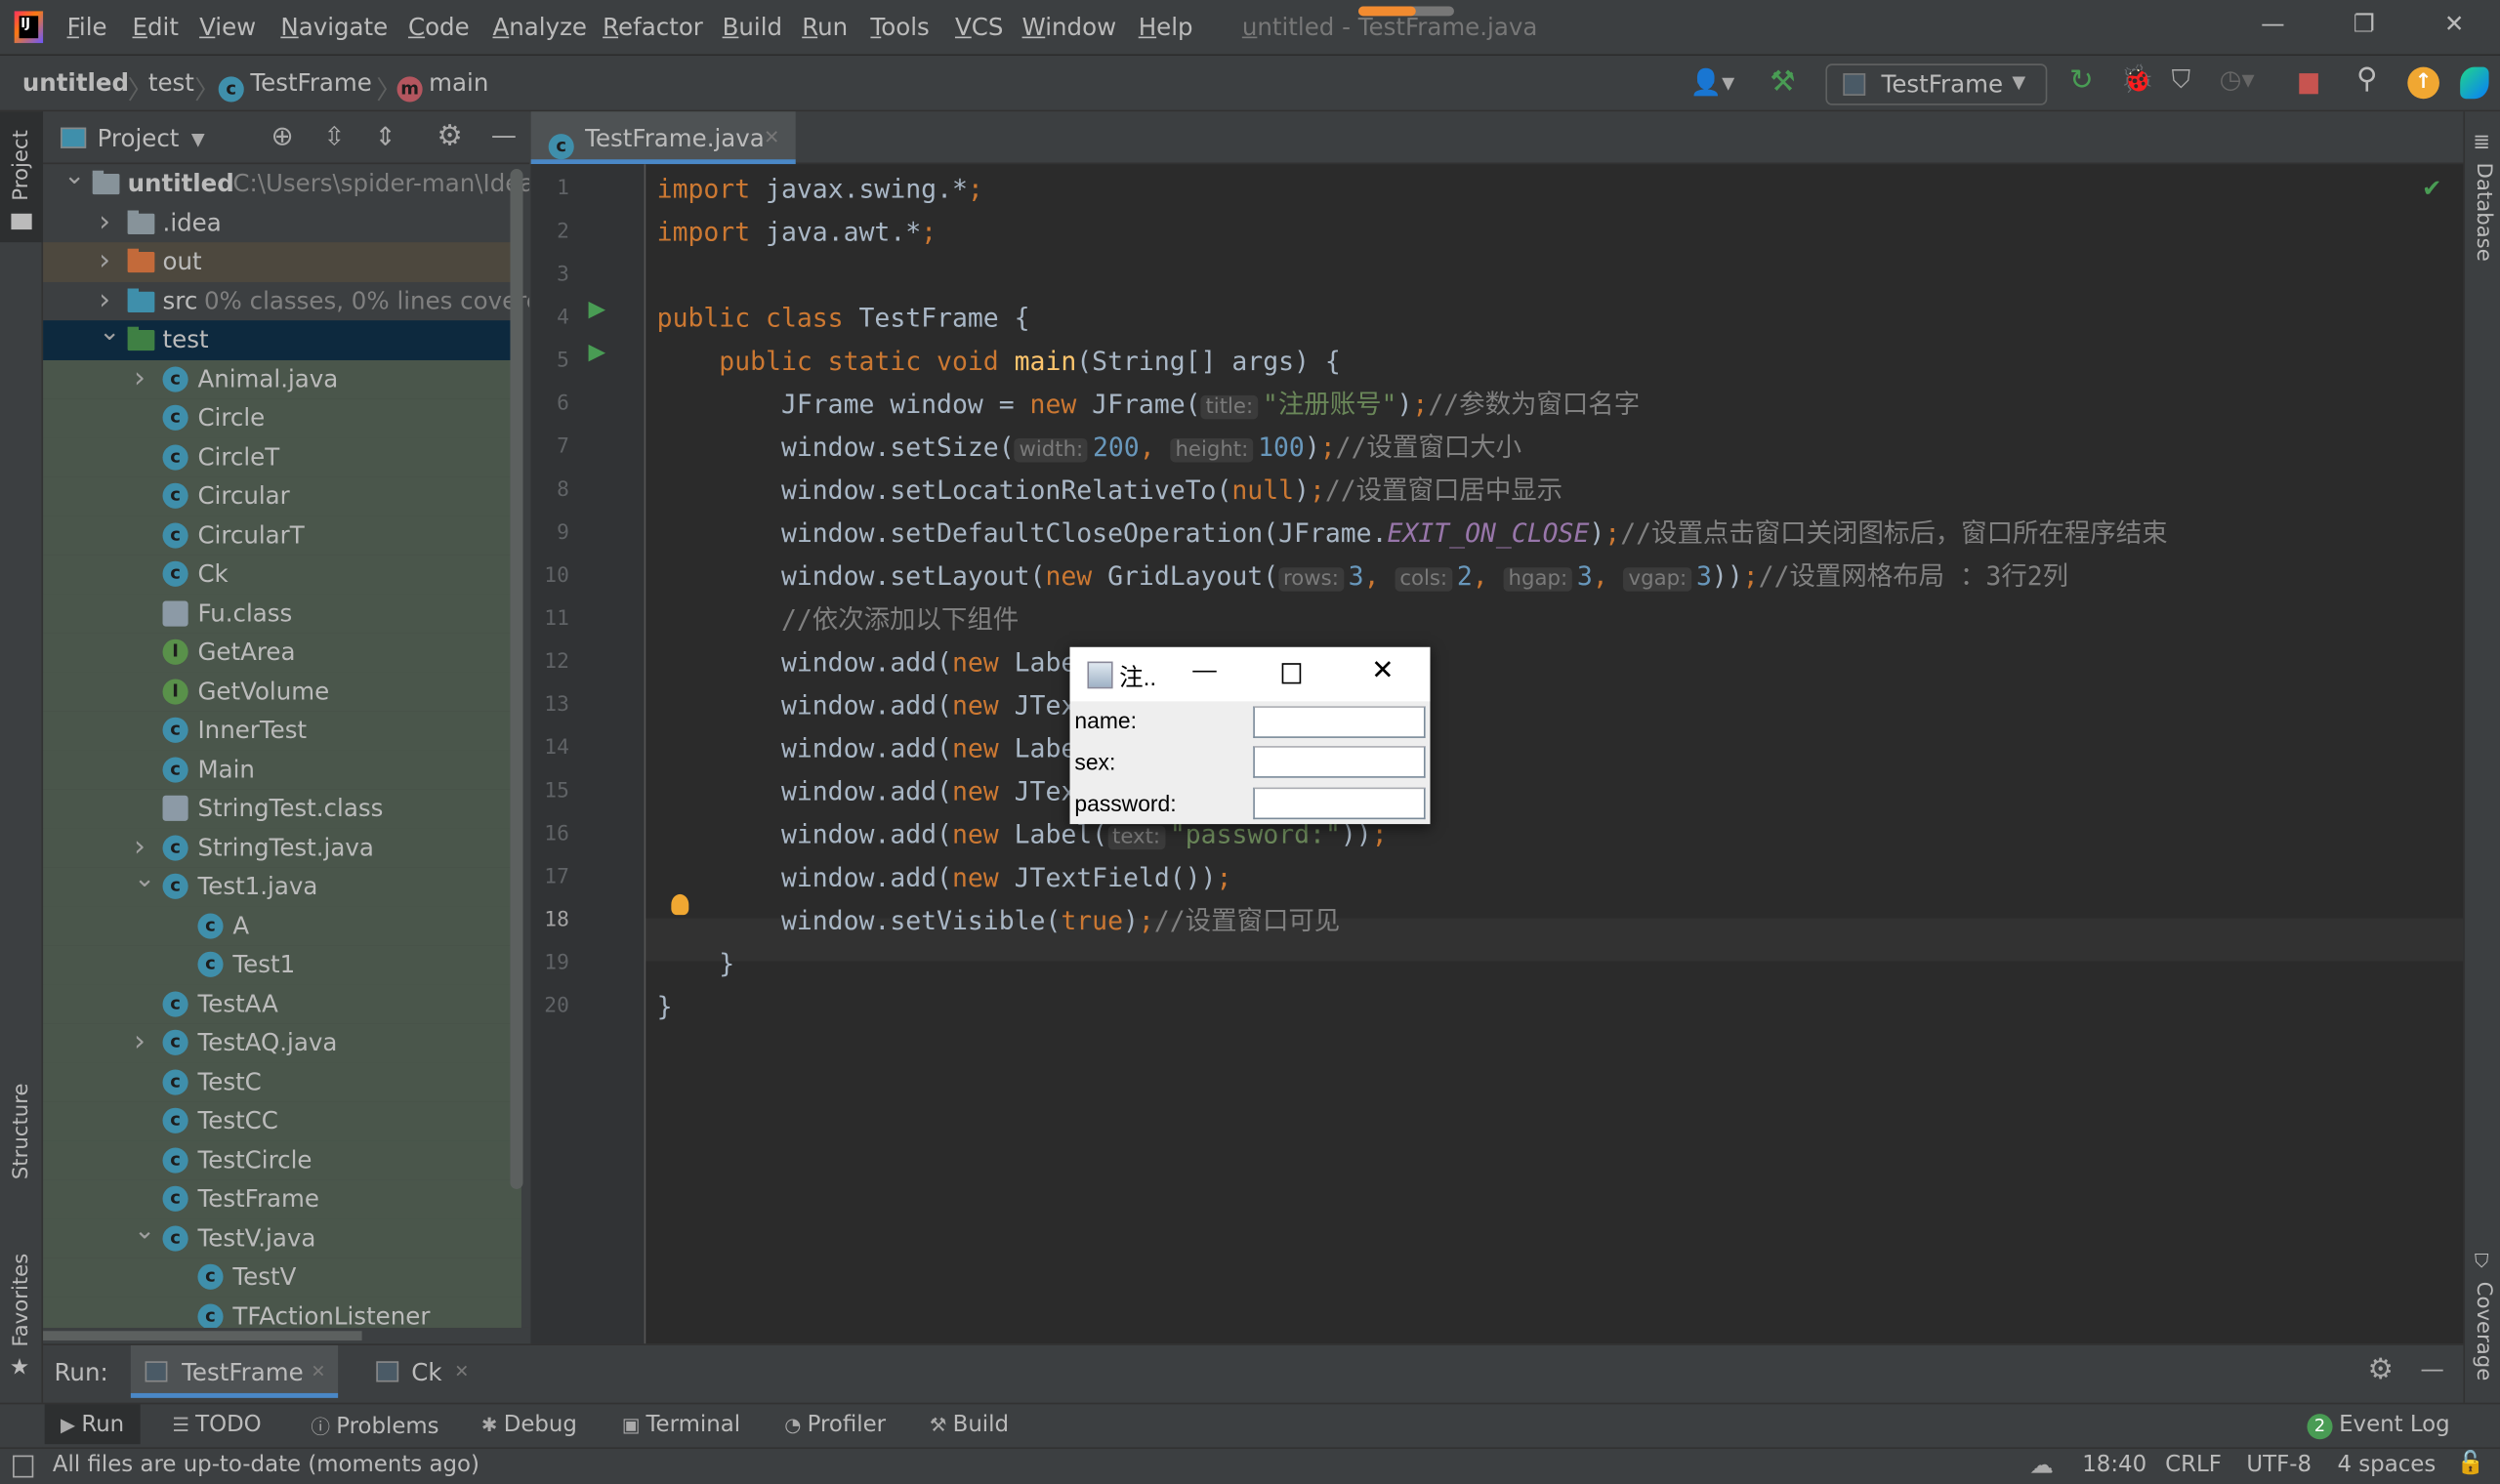 The height and width of the screenshot is (1484, 2500). What do you see at coordinates (171, 83) in the screenshot?
I see `breadcrumb-test: test` at bounding box center [171, 83].